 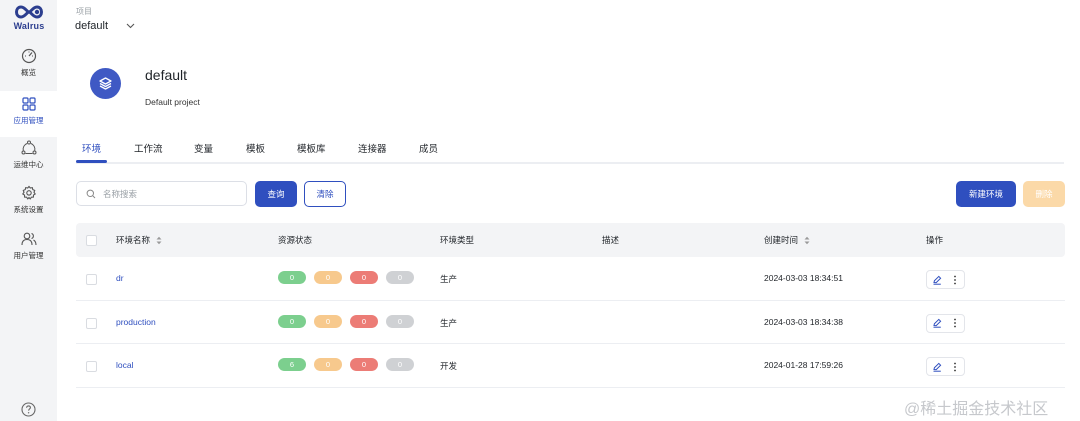 I want to click on search-box, so click(x=161, y=193).